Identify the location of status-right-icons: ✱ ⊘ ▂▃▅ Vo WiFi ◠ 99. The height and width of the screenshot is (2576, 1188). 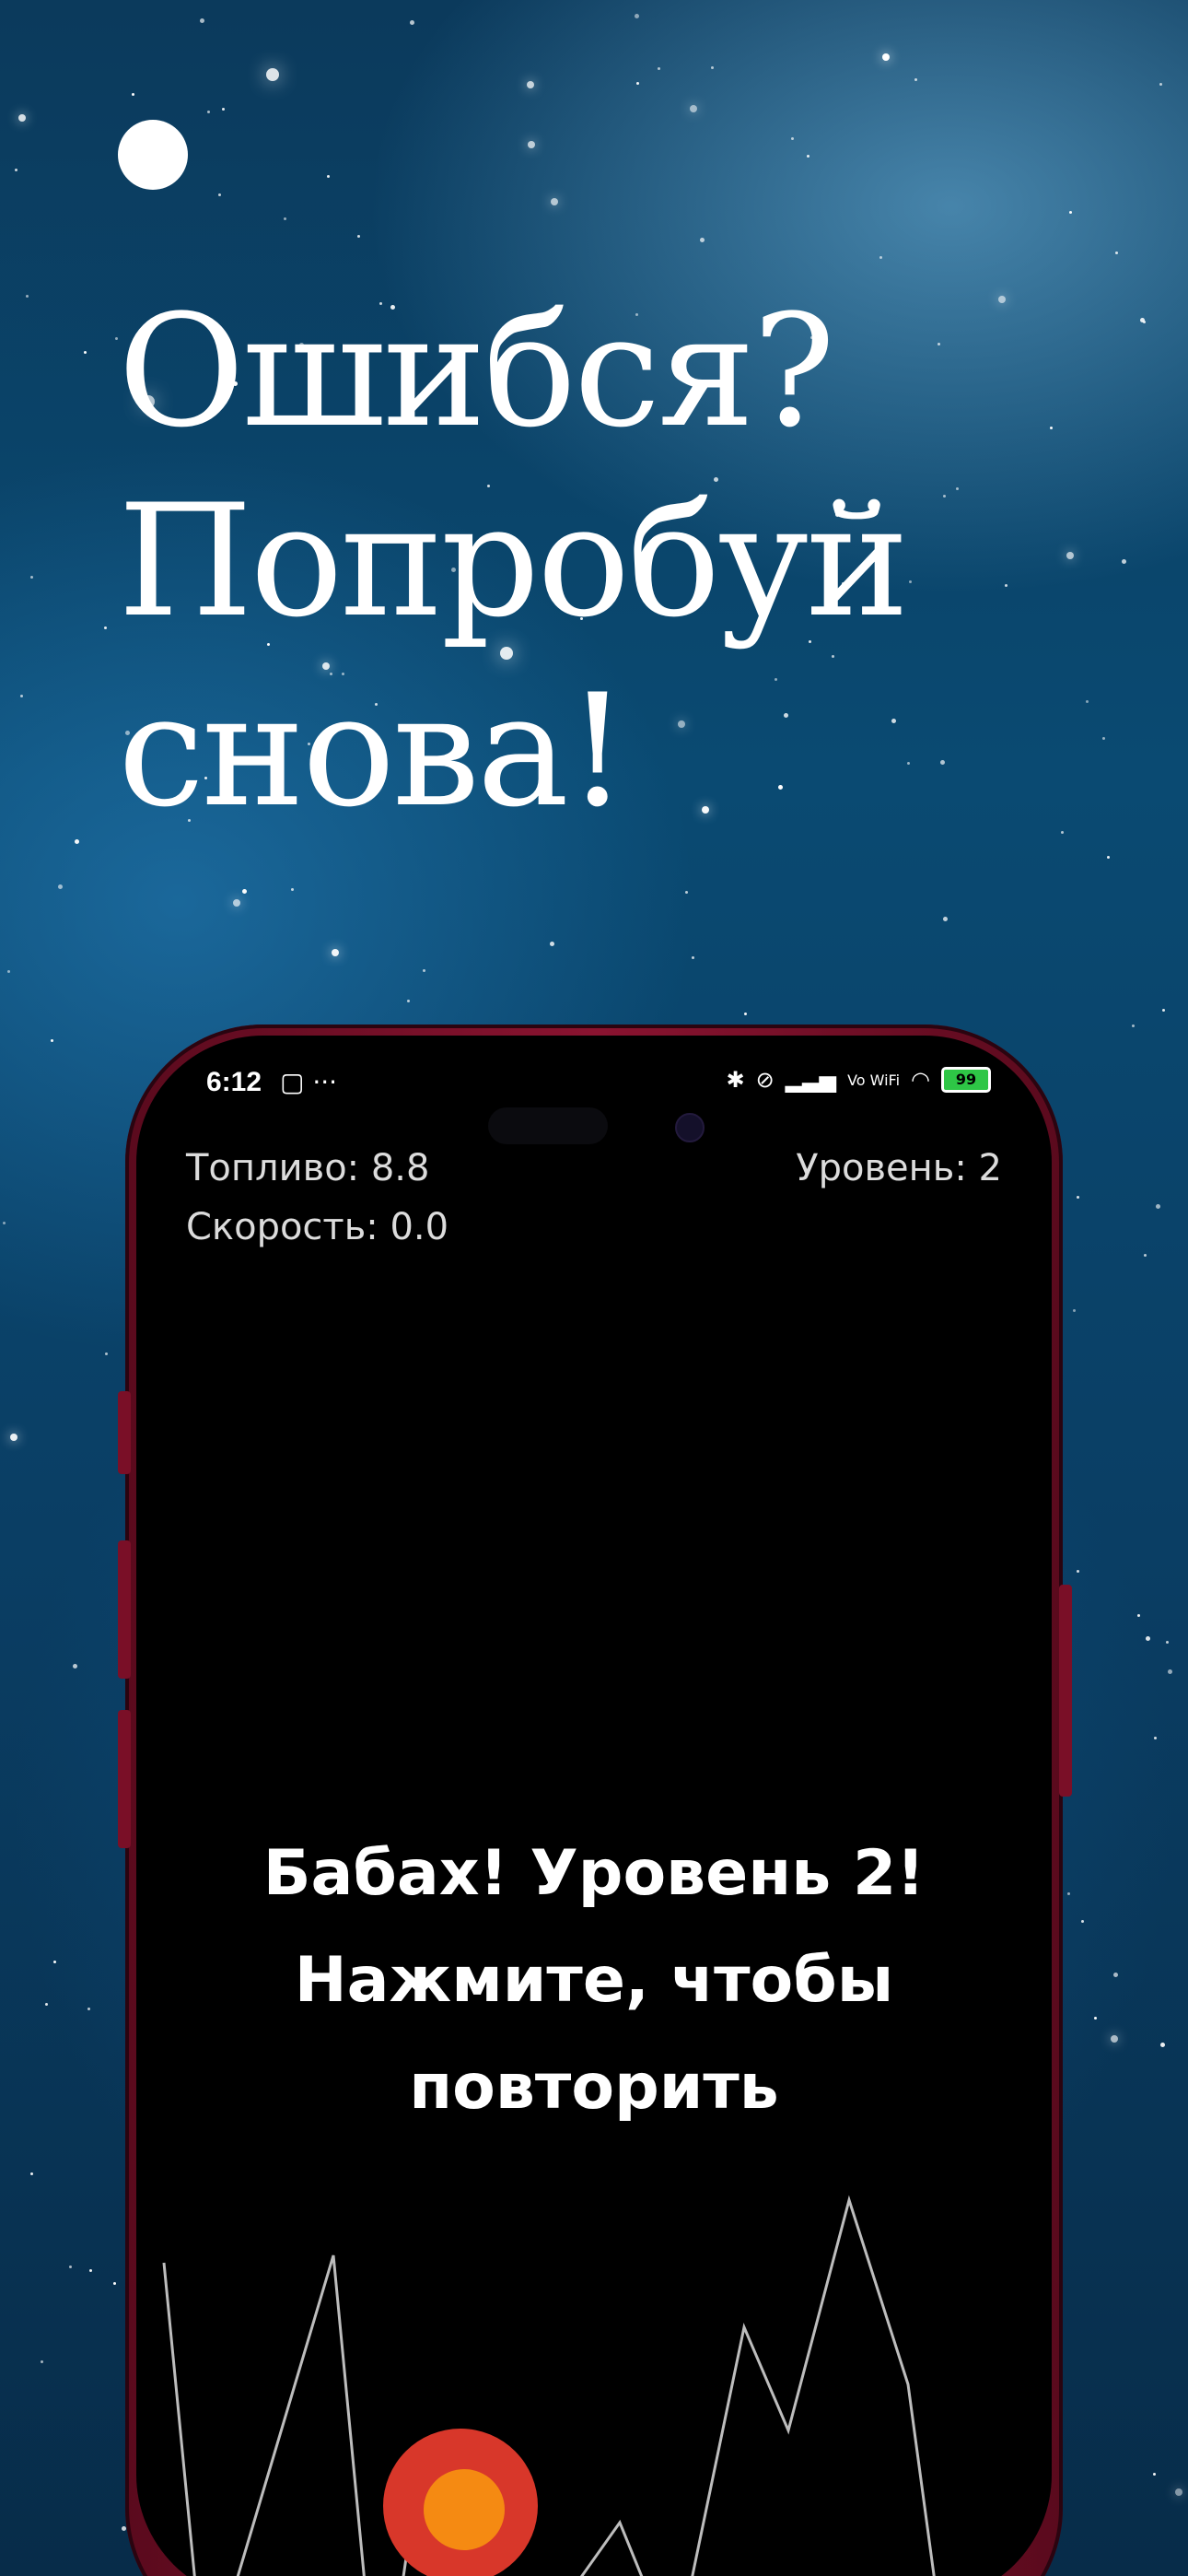
(858, 1080).